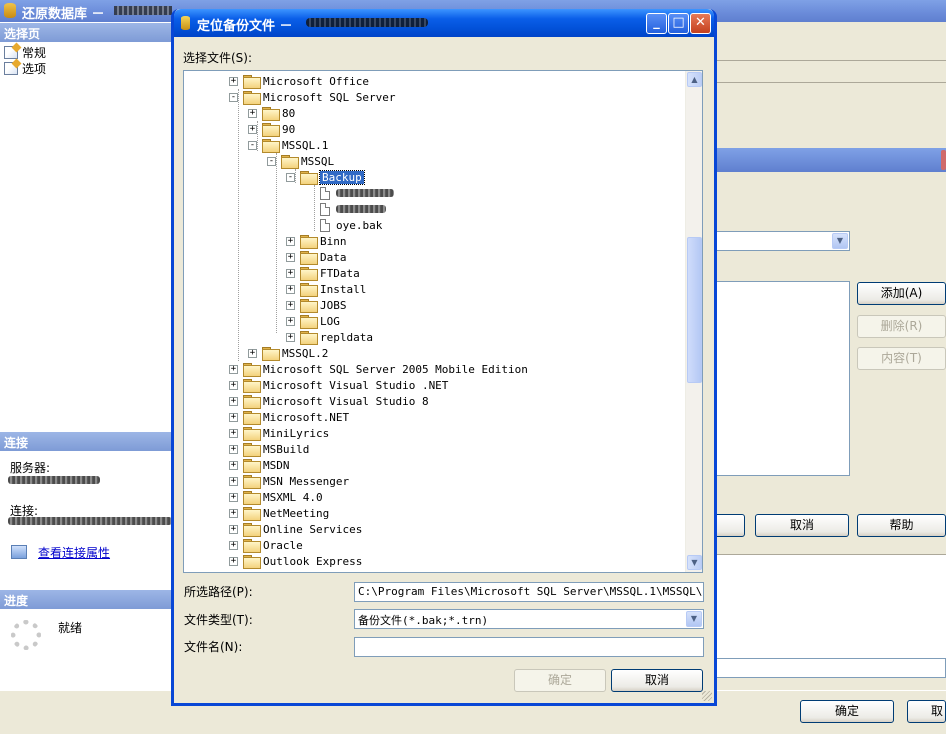 This screenshot has width=946, height=734. I want to click on bottom-ok-button: 确定, so click(847, 711).